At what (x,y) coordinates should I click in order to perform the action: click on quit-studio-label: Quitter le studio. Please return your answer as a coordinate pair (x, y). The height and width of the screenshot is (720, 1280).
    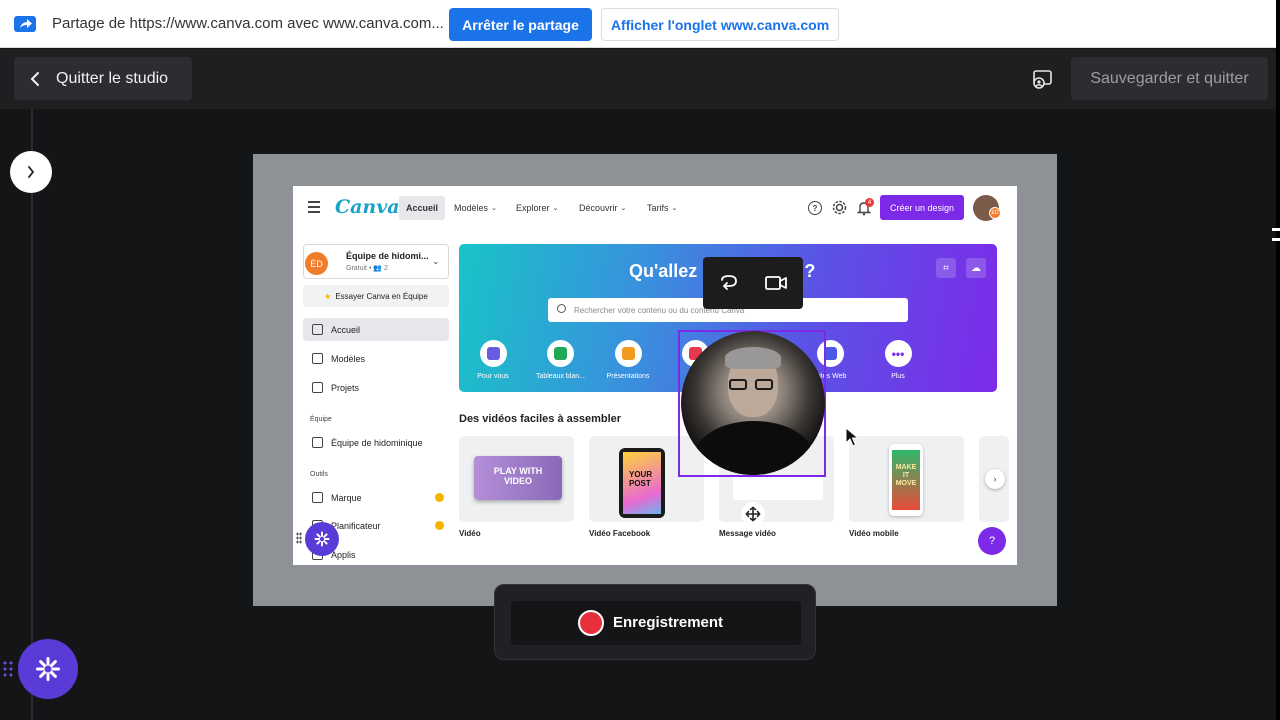
    Looking at the image, I should click on (112, 78).